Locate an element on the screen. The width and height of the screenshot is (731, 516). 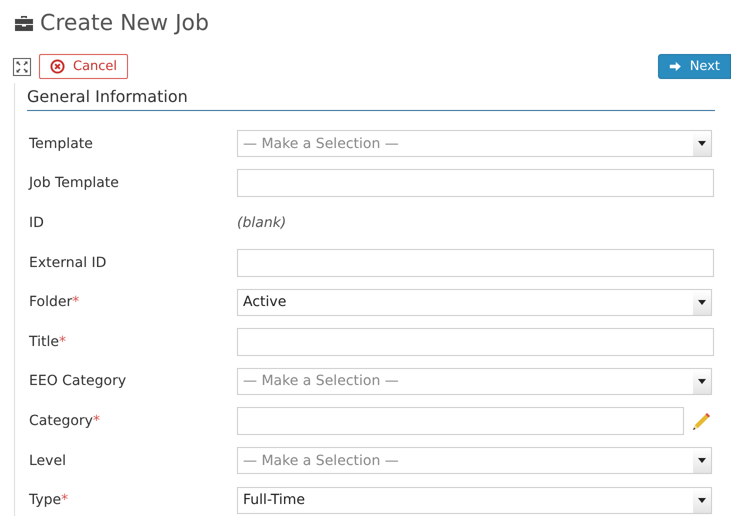
briefcase-icon is located at coordinates (24, 23).